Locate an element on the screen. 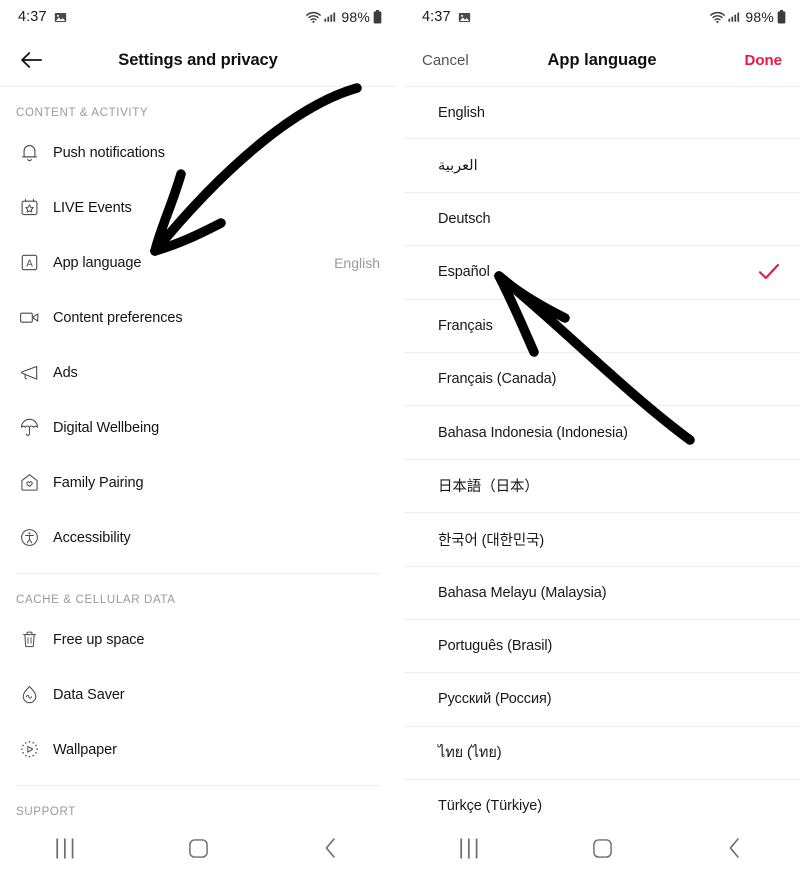 This screenshot has height=876, width=800. status-bar-right: 4:37 98% is located at coordinates (602, 17).